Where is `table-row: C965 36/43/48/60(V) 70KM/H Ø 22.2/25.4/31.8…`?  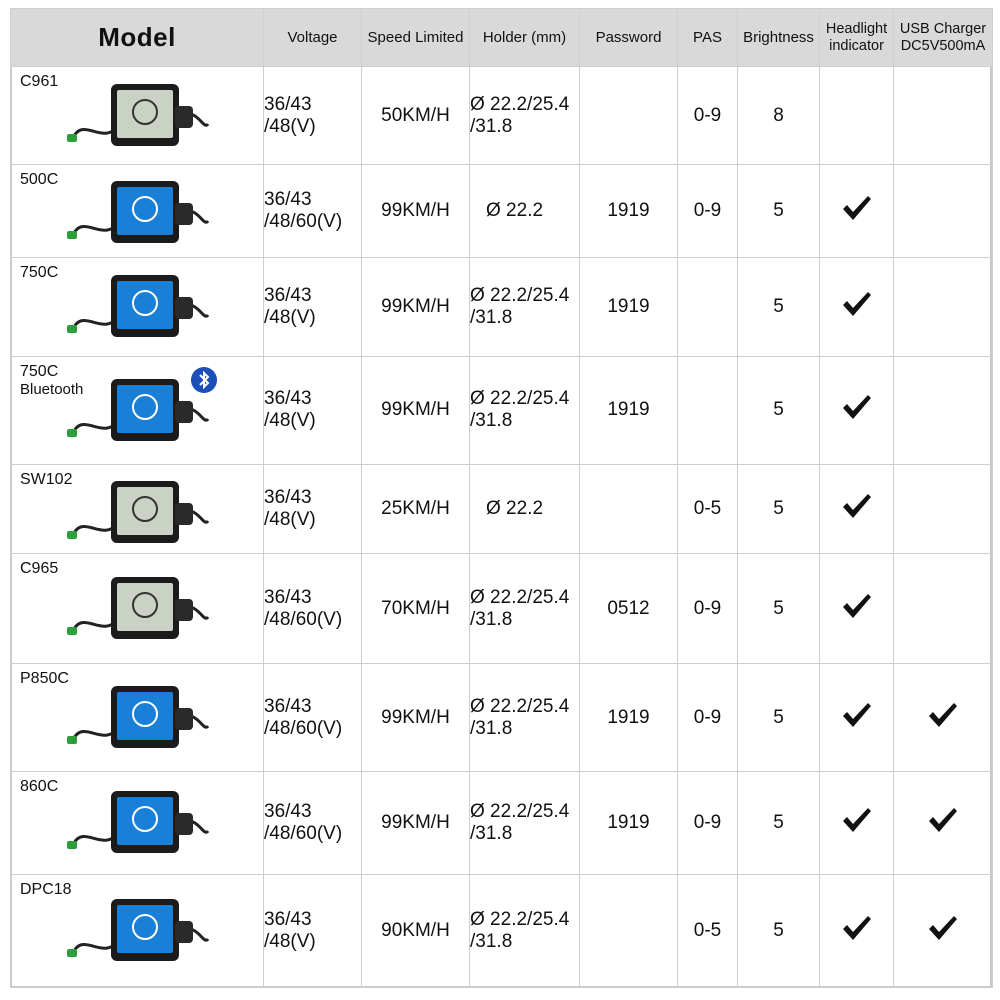
table-row: C965 36/43/48/60(V) 70KM/H Ø 22.2/25.4/31.8… is located at coordinates (501, 609).